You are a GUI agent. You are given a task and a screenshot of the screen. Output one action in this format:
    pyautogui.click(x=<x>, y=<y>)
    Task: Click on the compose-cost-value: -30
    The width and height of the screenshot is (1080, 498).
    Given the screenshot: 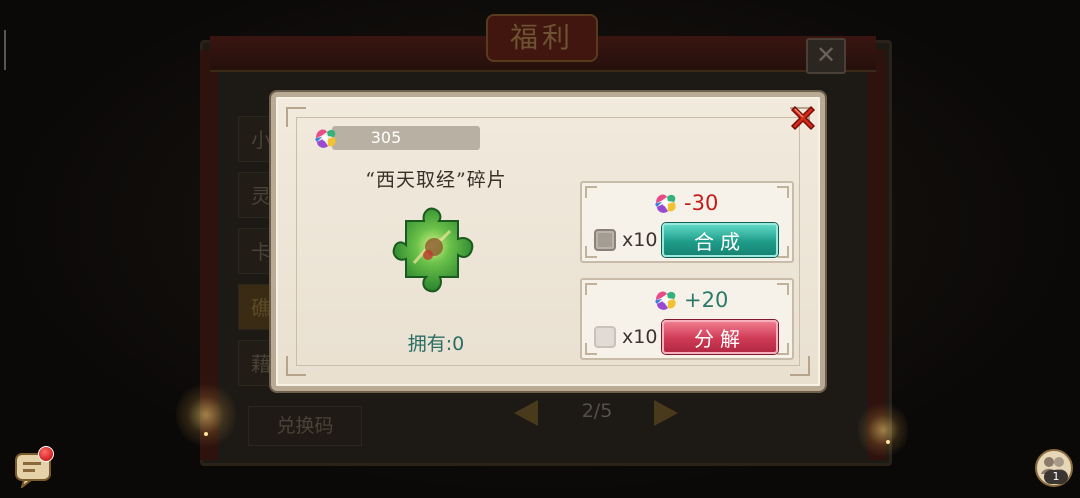 What is the action you would take?
    pyautogui.click(x=701, y=203)
    